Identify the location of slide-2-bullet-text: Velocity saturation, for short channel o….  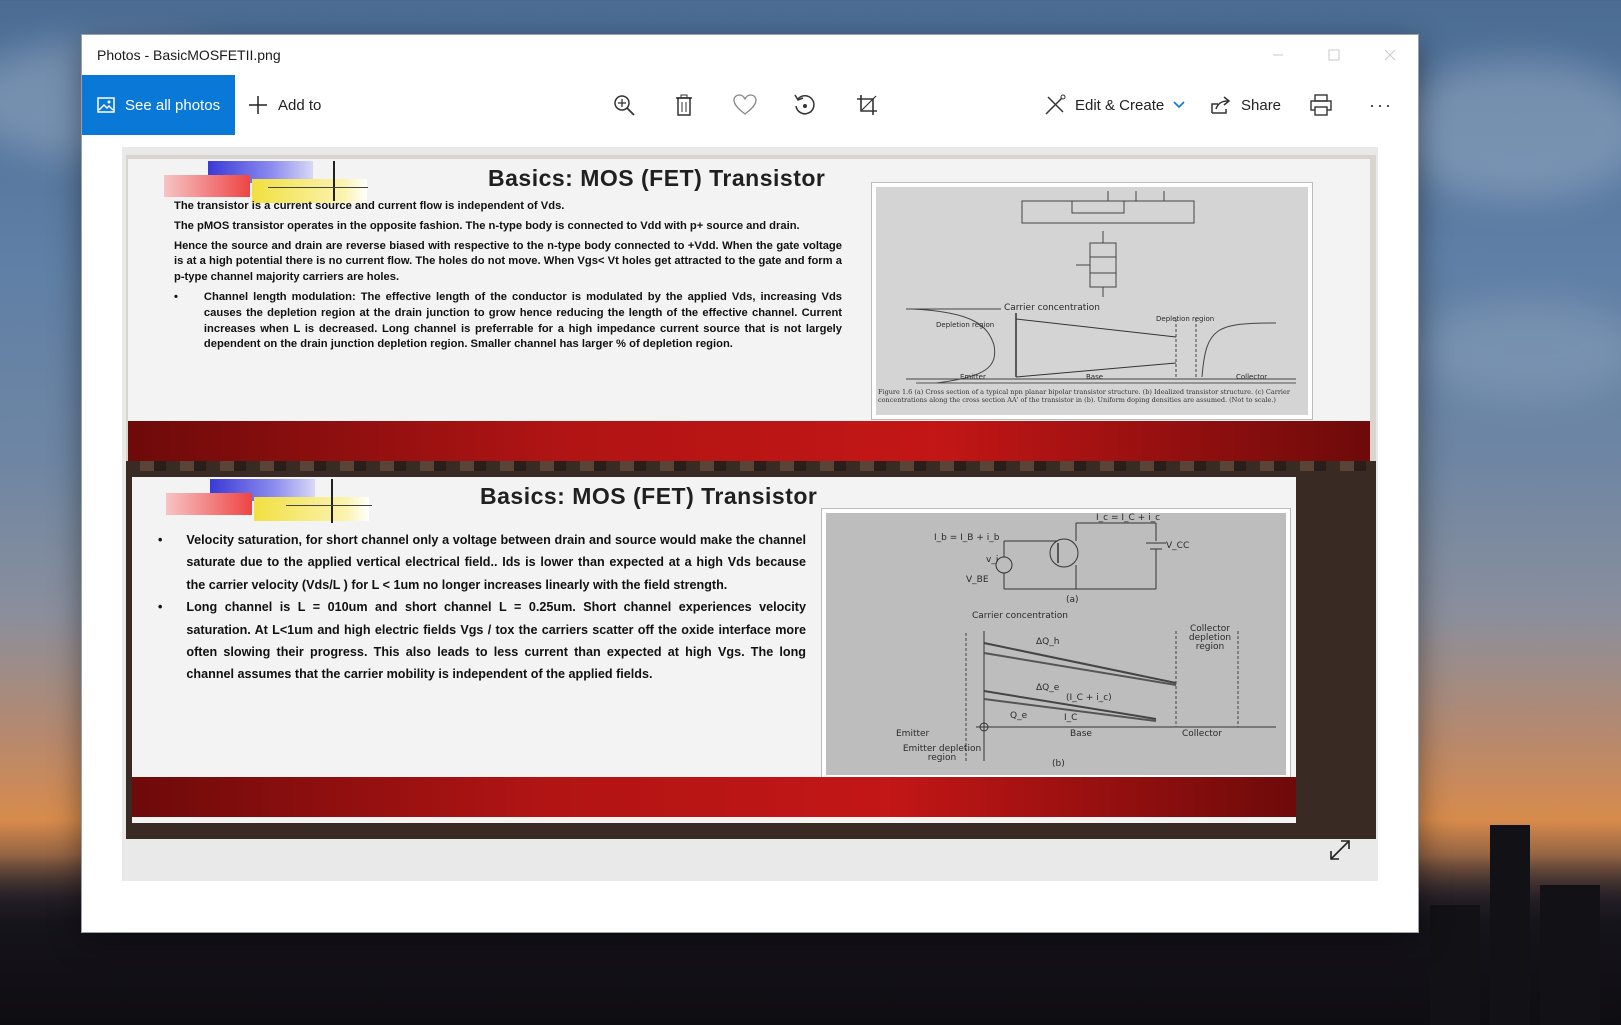
(496, 562).